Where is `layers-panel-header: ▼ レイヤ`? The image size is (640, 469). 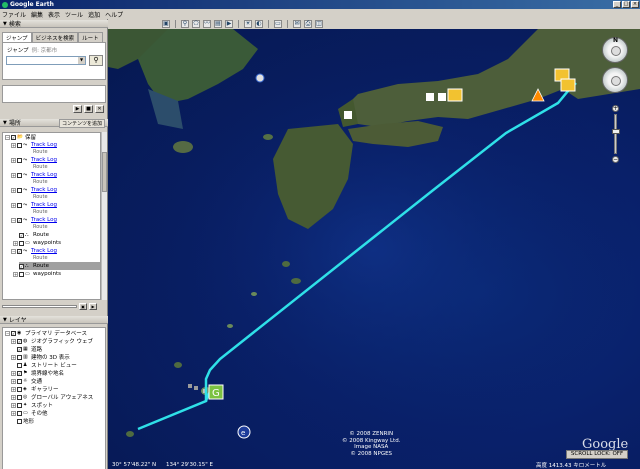 layers-panel-header: ▼ レイヤ is located at coordinates (54, 320).